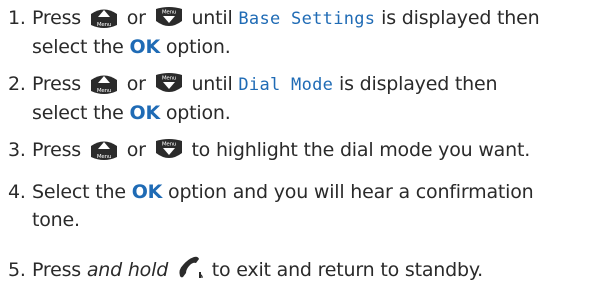 The width and height of the screenshot is (600, 295). Describe the element at coordinates (307, 19) in the screenshot. I see `lcd-menu-text: Base Settings` at that location.